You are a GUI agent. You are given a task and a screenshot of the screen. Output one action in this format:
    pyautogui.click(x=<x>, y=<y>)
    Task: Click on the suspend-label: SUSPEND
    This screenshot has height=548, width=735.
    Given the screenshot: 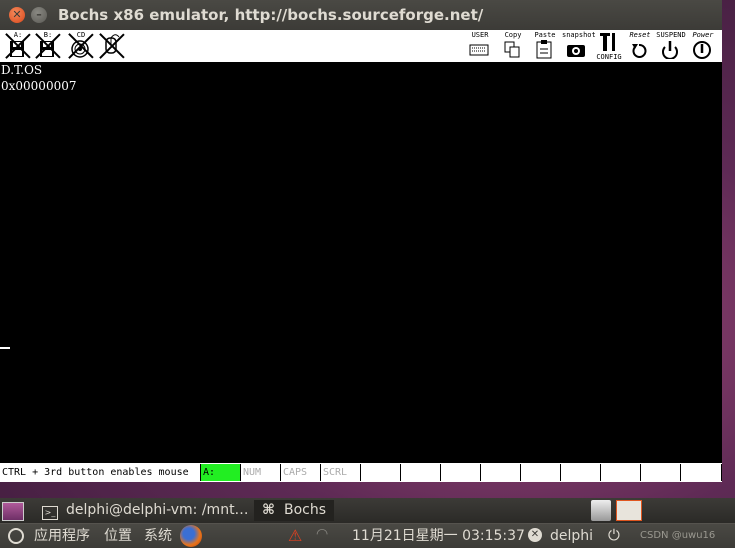 What is the action you would take?
    pyautogui.click(x=671, y=35)
    